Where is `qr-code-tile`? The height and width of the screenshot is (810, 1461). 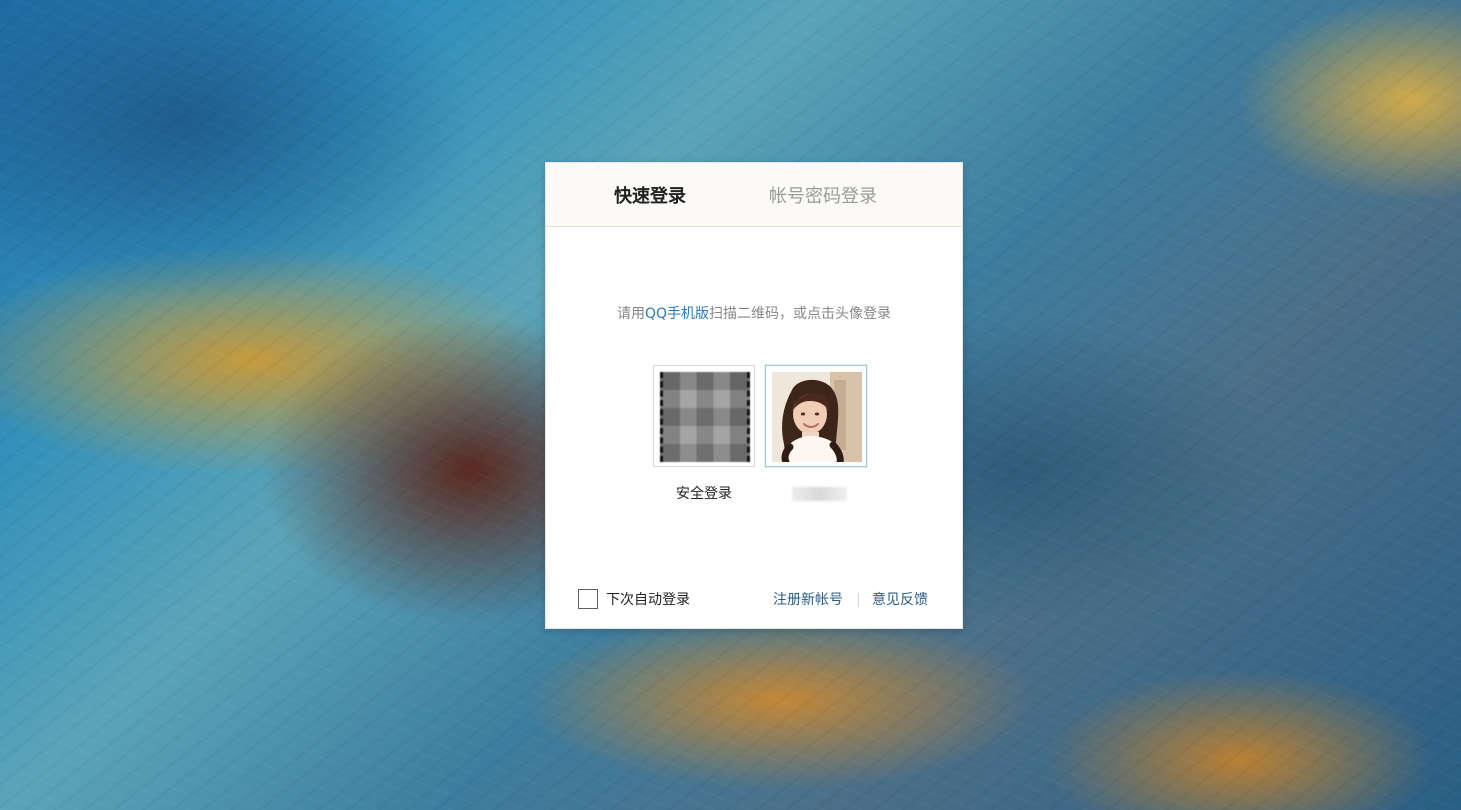 qr-code-tile is located at coordinates (704, 416).